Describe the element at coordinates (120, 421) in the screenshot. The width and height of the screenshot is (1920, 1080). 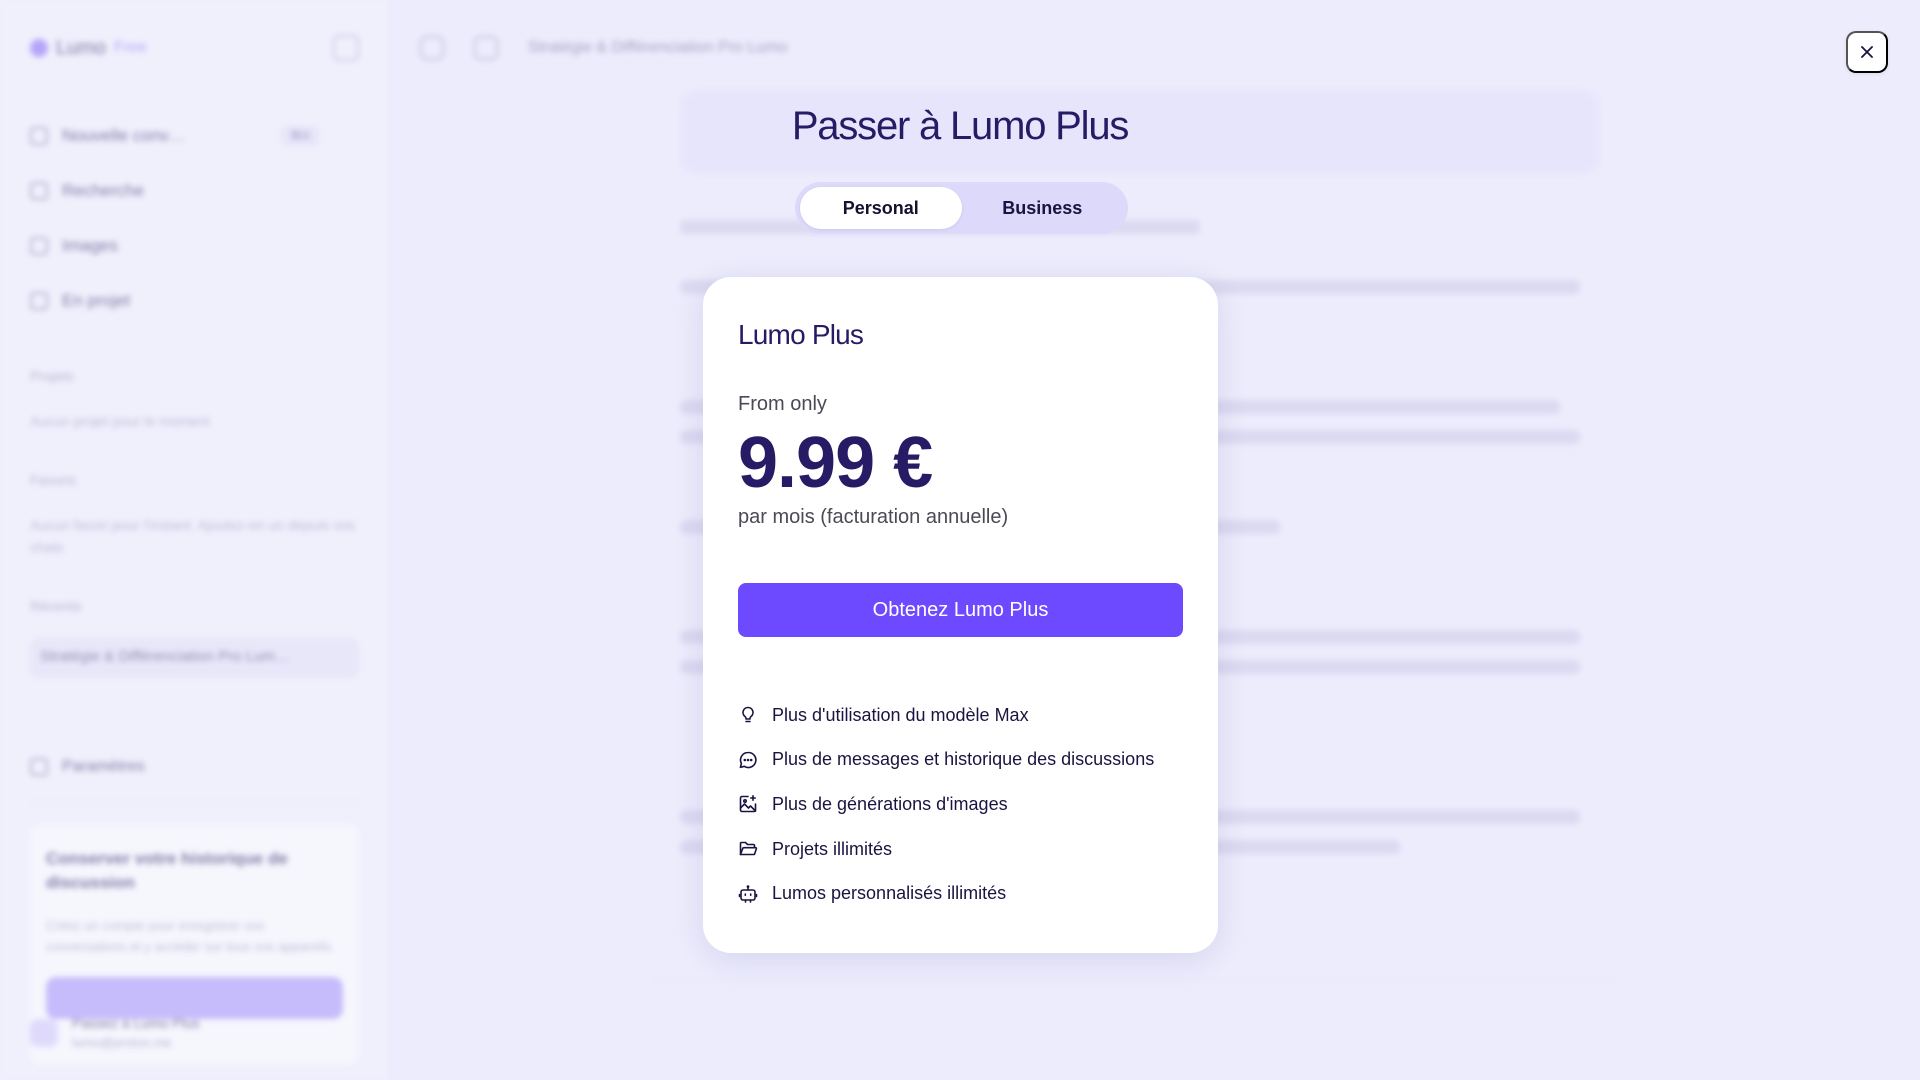
I see `section-text: Aucun projet pour le moment` at that location.